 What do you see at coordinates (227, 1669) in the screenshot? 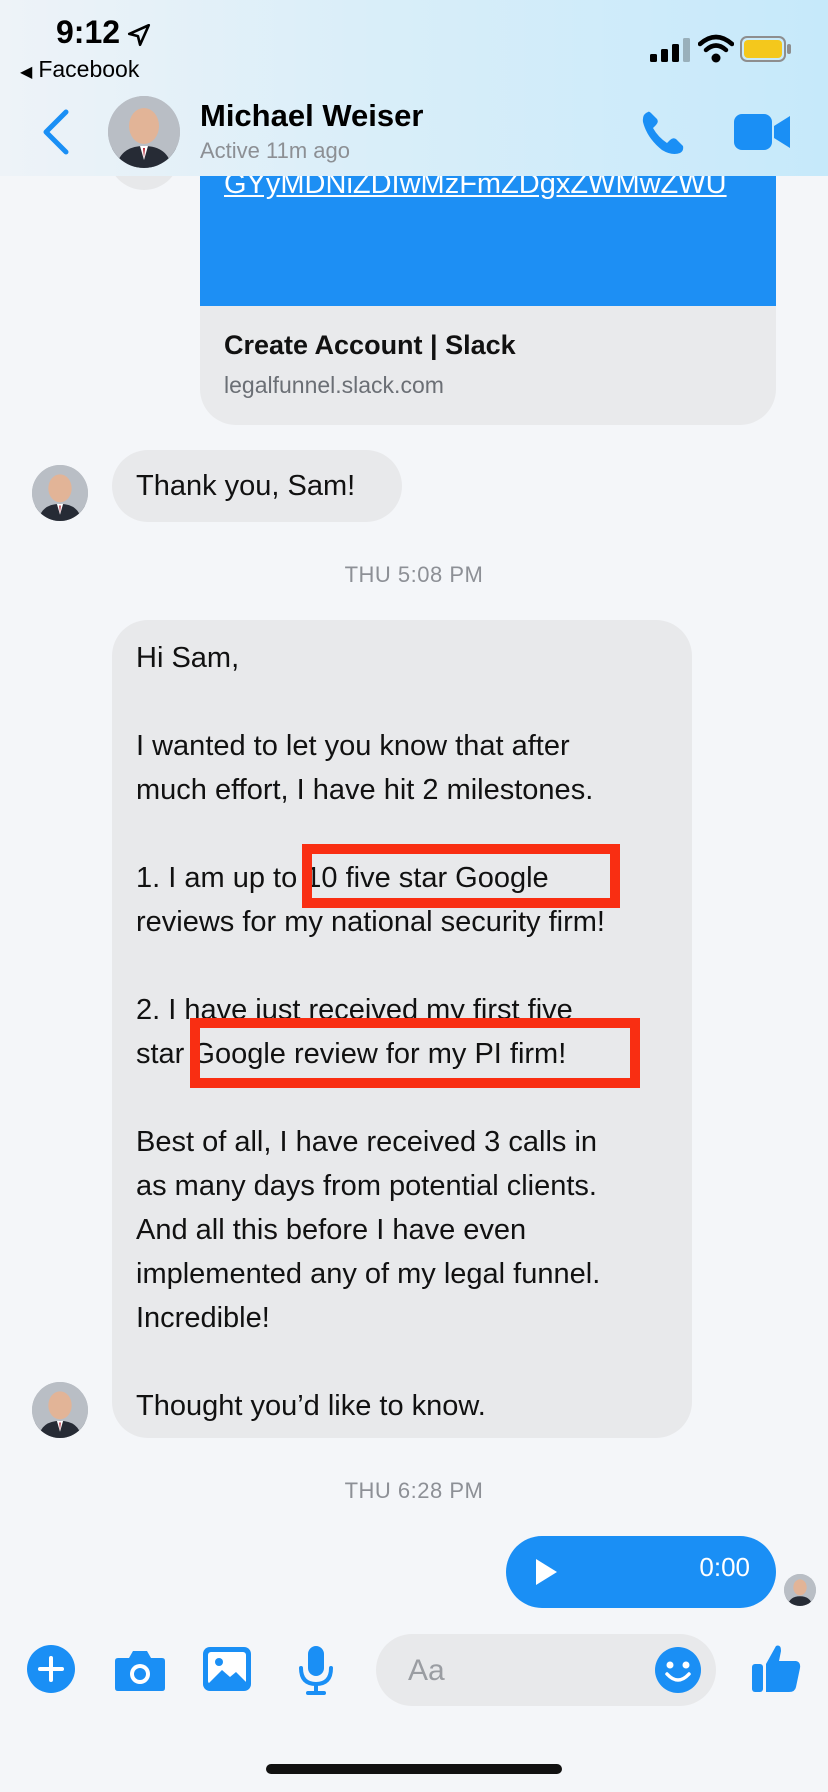
I see `gallery-icon` at bounding box center [227, 1669].